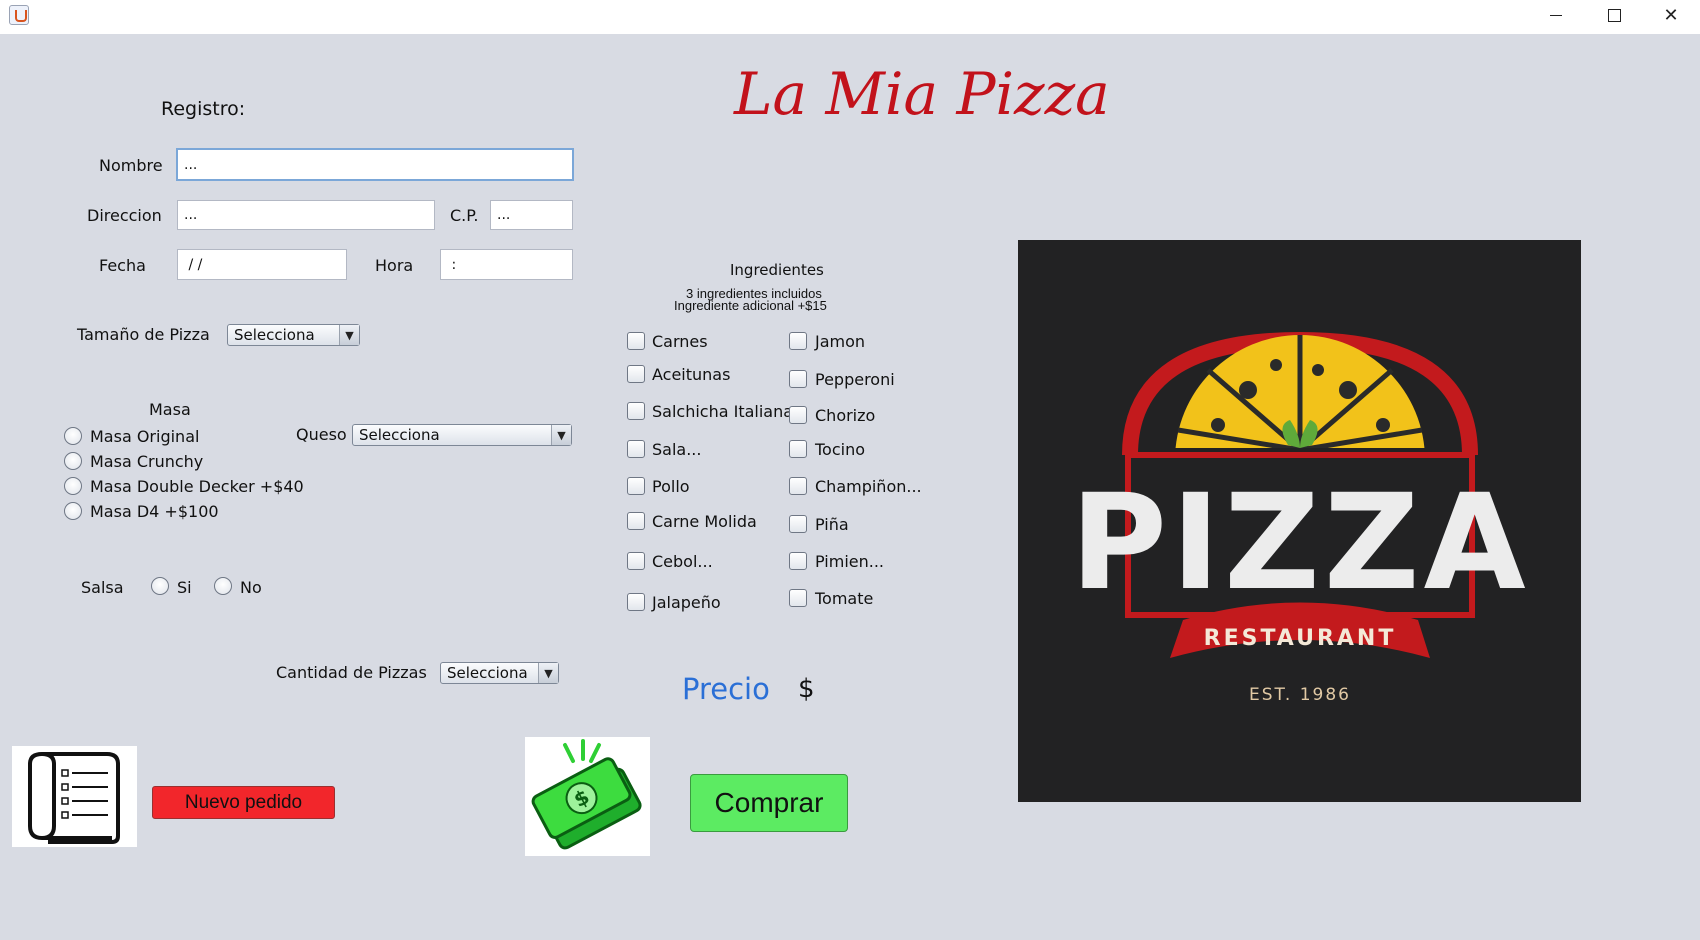  I want to click on ingrediente-pollo-checkbox, so click(636, 486).